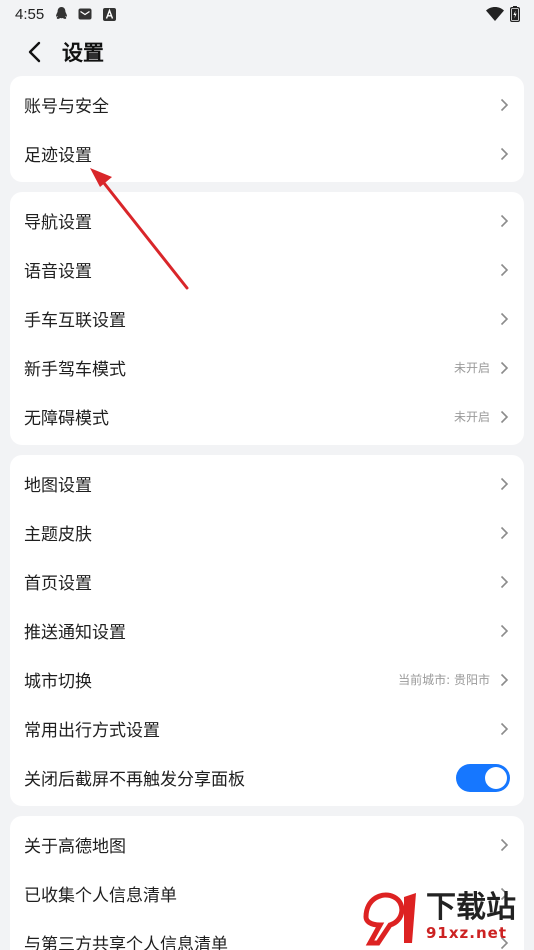 The height and width of the screenshot is (950, 534). I want to click on watermark-domain: 91xz.net, so click(467, 933).